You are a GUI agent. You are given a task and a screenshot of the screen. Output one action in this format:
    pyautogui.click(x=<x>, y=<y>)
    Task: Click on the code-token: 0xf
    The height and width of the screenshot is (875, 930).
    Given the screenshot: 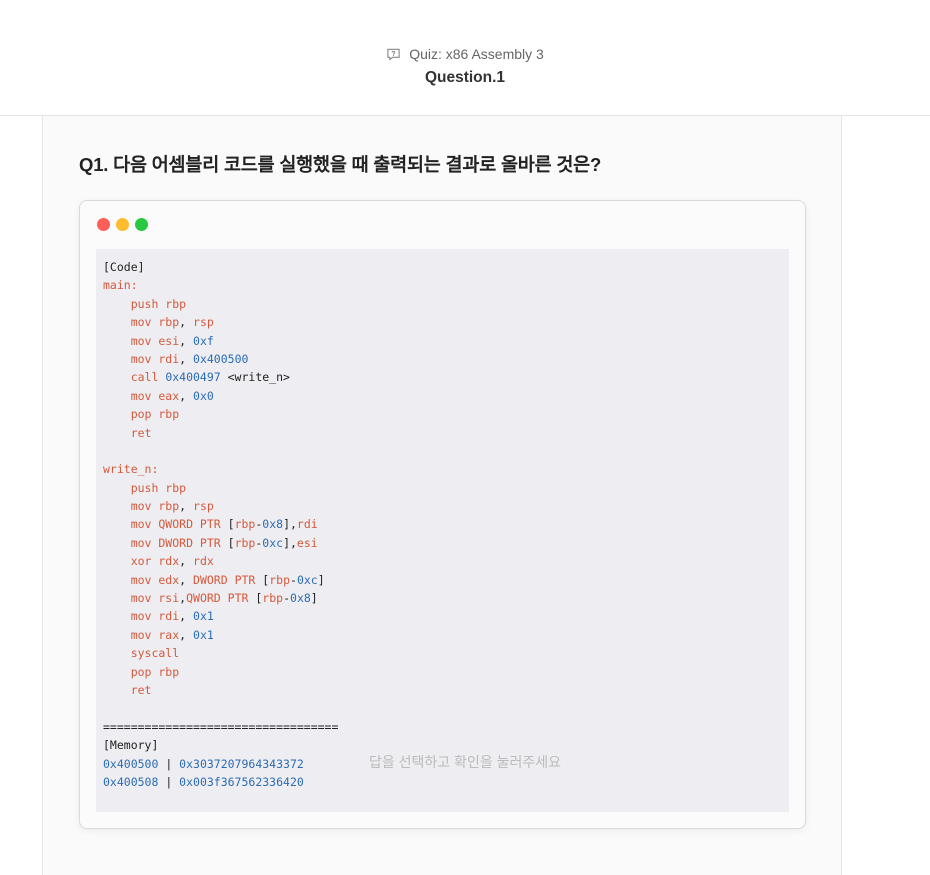 What is the action you would take?
    pyautogui.click(x=203, y=340)
    